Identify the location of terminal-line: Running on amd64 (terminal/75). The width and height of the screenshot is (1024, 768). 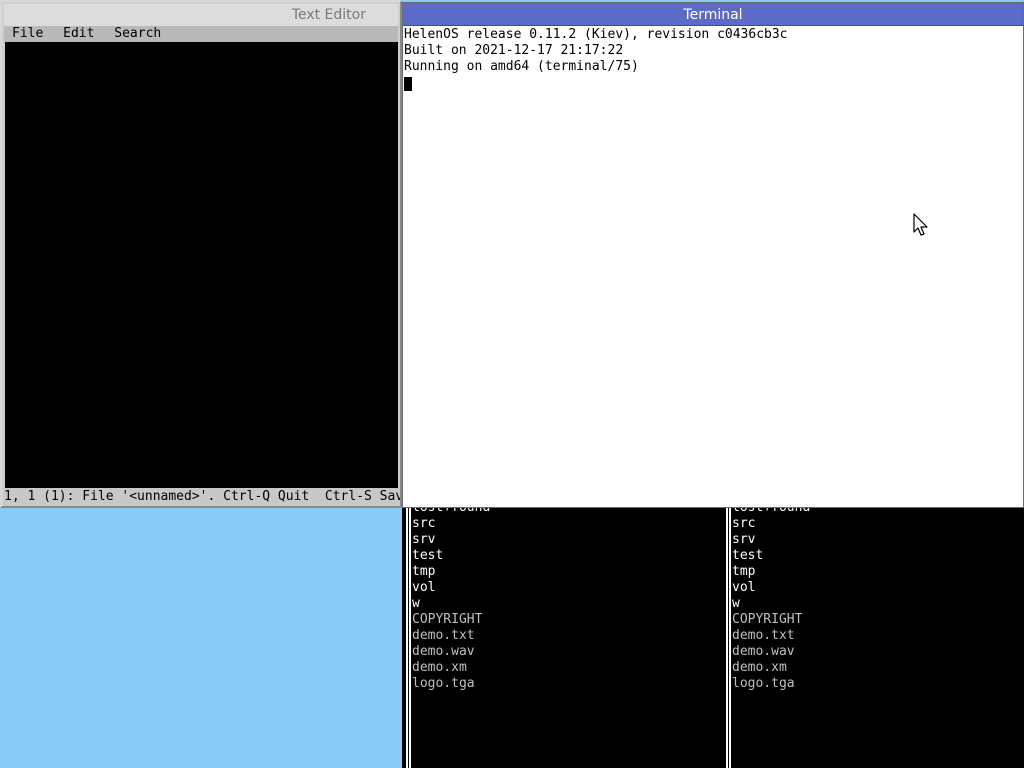
(521, 66).